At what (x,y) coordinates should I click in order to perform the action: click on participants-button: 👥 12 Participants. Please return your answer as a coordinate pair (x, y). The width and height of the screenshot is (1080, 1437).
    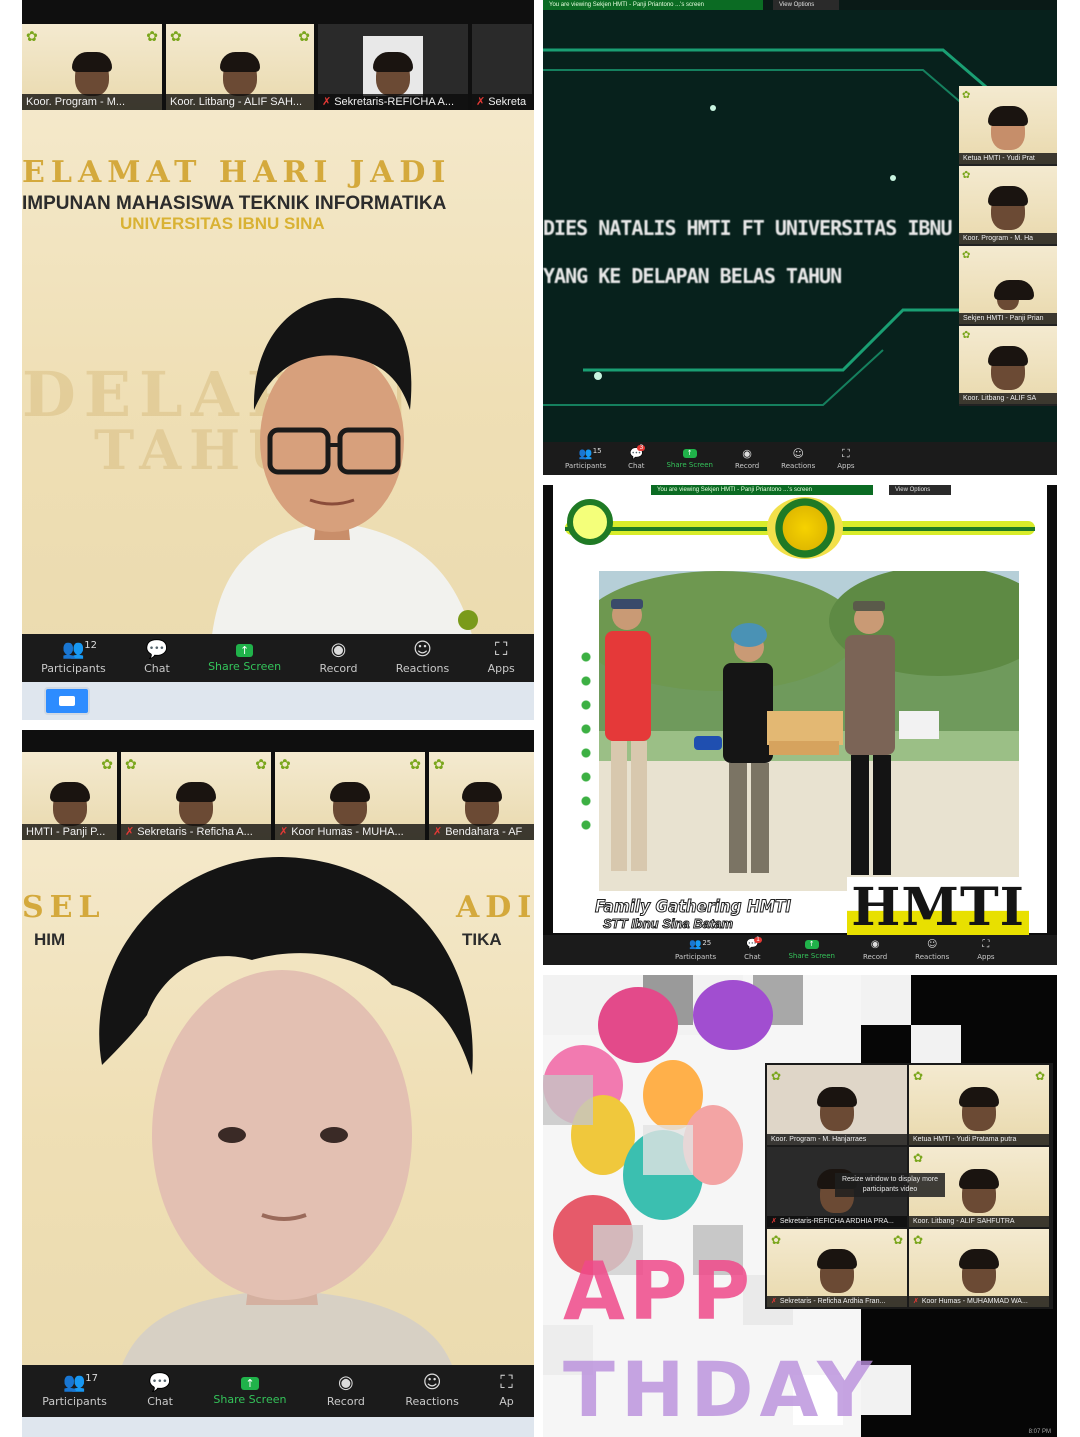
    Looking at the image, I should click on (73, 658).